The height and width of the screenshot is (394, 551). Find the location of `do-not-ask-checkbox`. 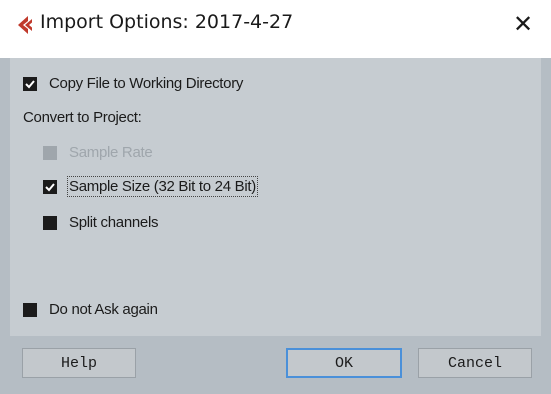

do-not-ask-checkbox is located at coordinates (30, 309).